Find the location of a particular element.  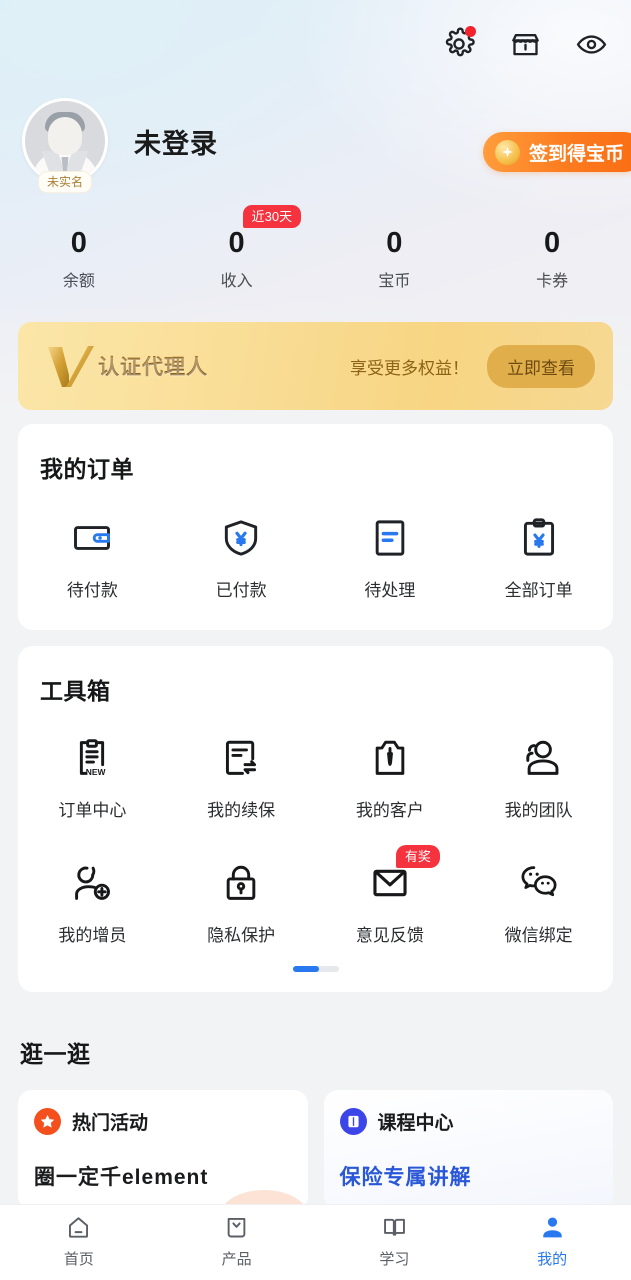

tool-item-team: 我的团队 is located at coordinates (538, 778).